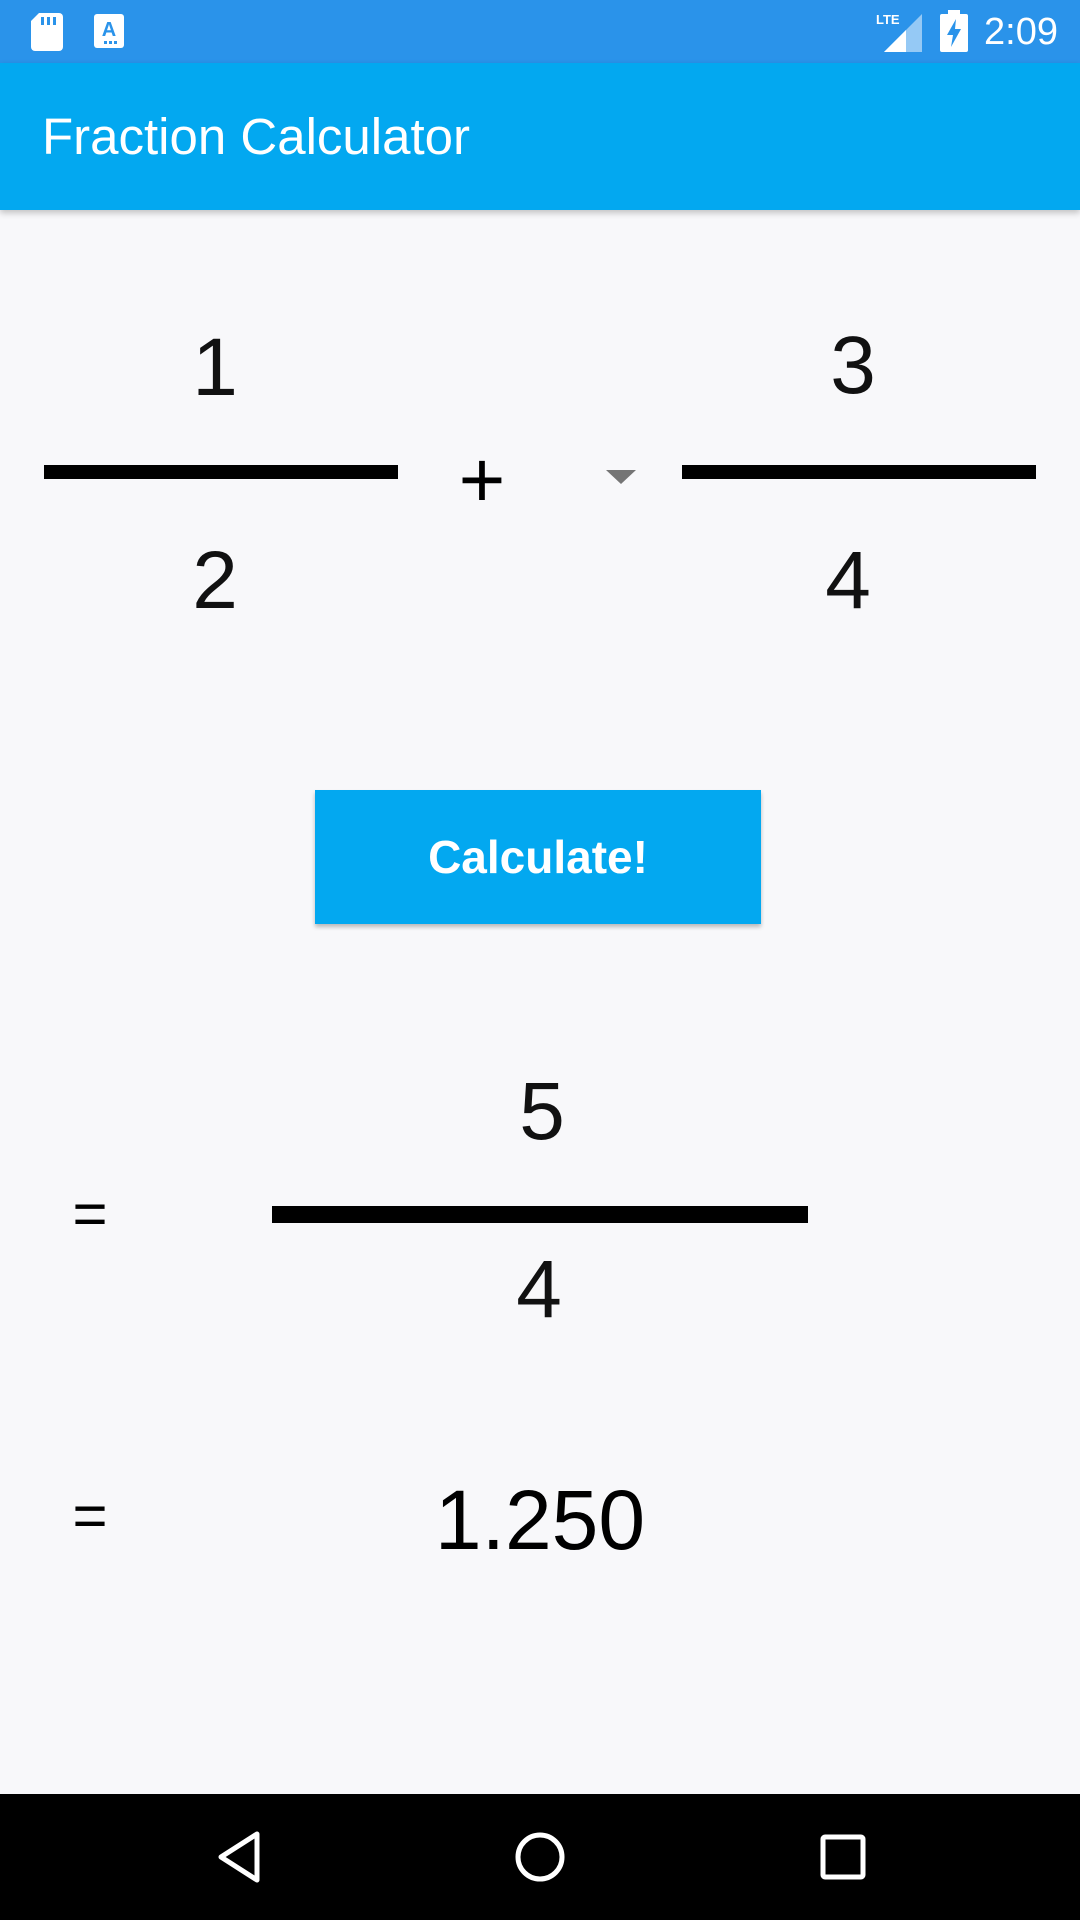 This screenshot has height=1920, width=1080. Describe the element at coordinates (954, 31) in the screenshot. I see `battery-charging-icon` at that location.